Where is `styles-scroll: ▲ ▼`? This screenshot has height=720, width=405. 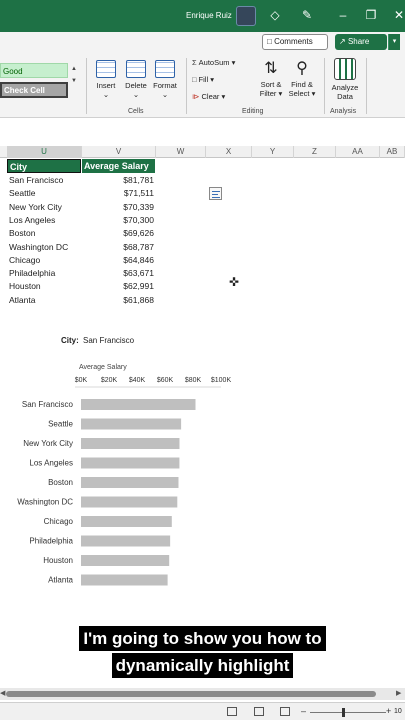
styles-scroll: ▲ ▼ is located at coordinates (74, 81).